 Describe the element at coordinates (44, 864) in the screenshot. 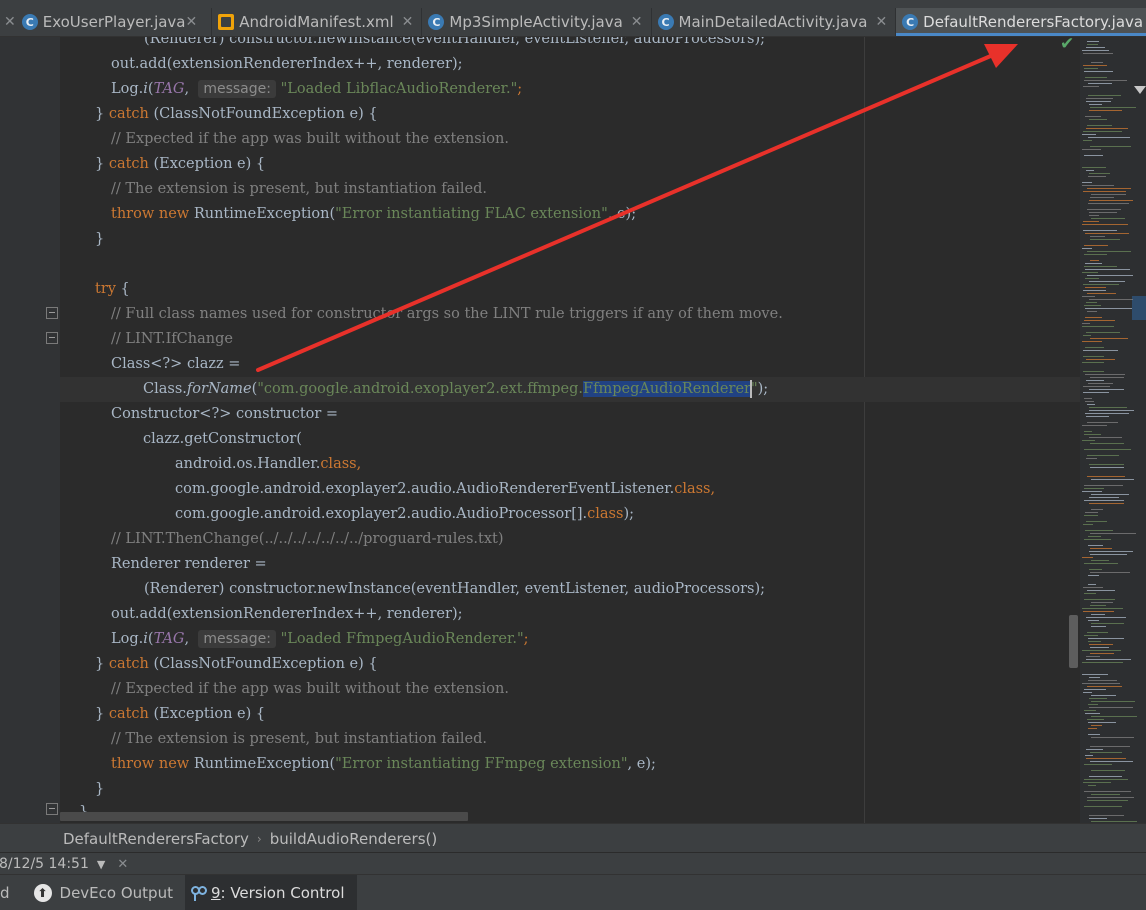

I see `history-date: 8/12/5 14:51` at that location.